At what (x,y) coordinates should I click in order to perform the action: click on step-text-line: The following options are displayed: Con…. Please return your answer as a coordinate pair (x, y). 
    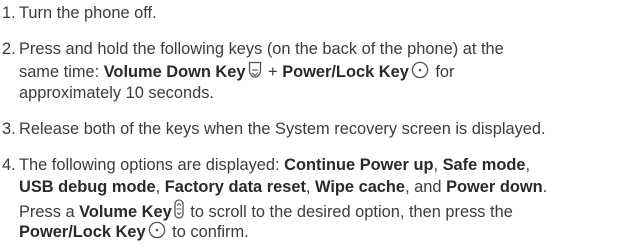
    Looking at the image, I should click on (274, 165).